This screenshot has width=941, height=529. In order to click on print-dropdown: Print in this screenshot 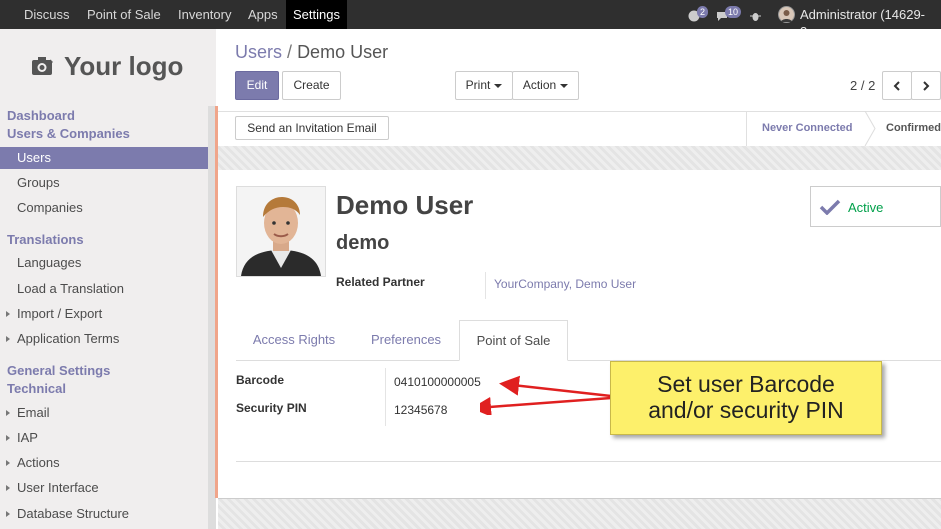, I will do `click(484, 85)`.